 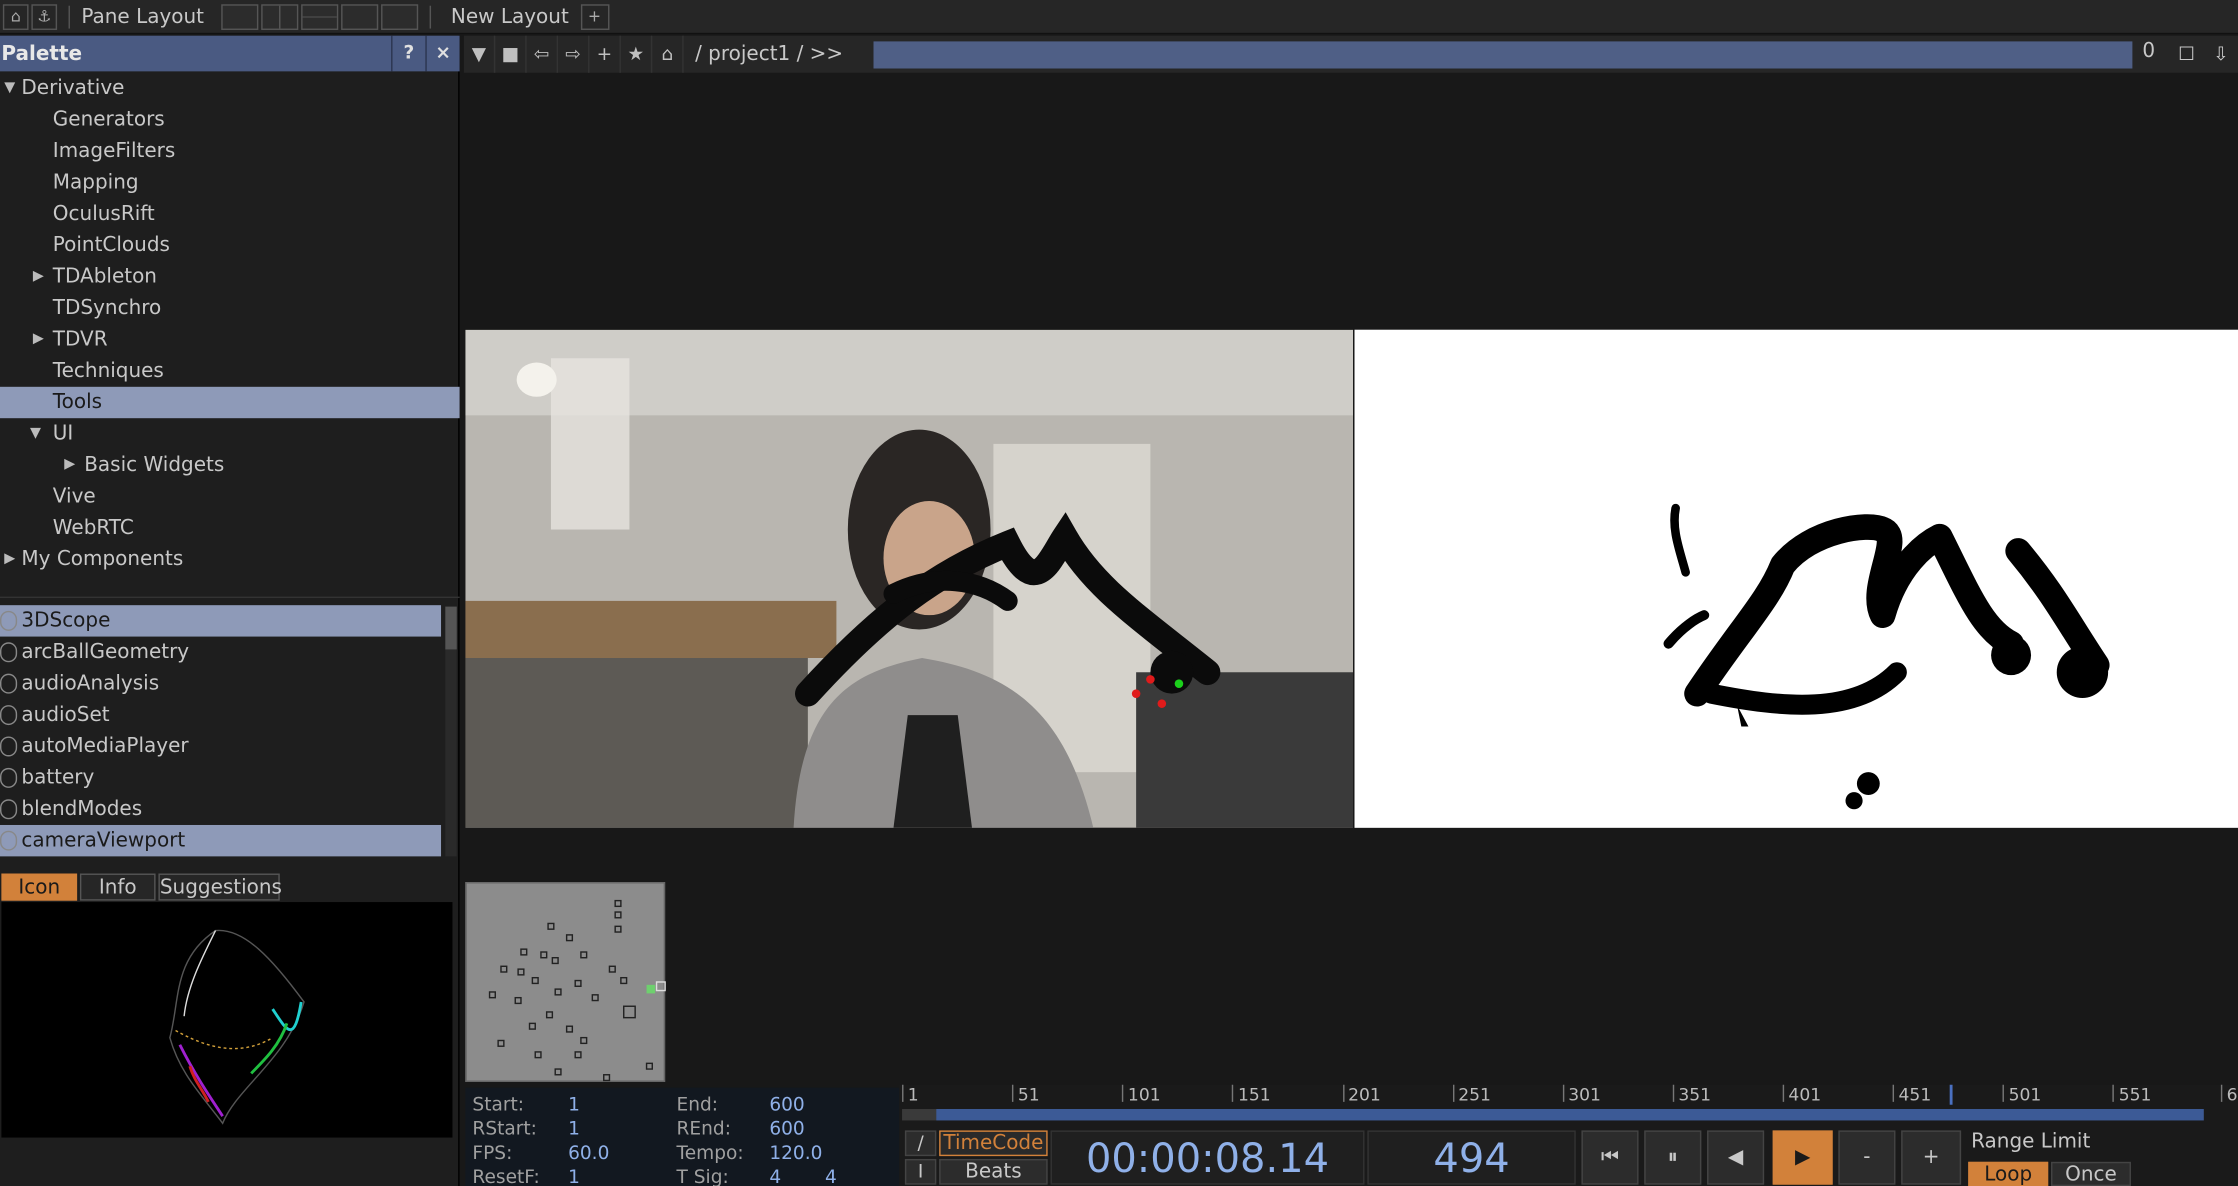 What do you see at coordinates (142, 16) in the screenshot?
I see `pane-layout-label: Pane Layout` at bounding box center [142, 16].